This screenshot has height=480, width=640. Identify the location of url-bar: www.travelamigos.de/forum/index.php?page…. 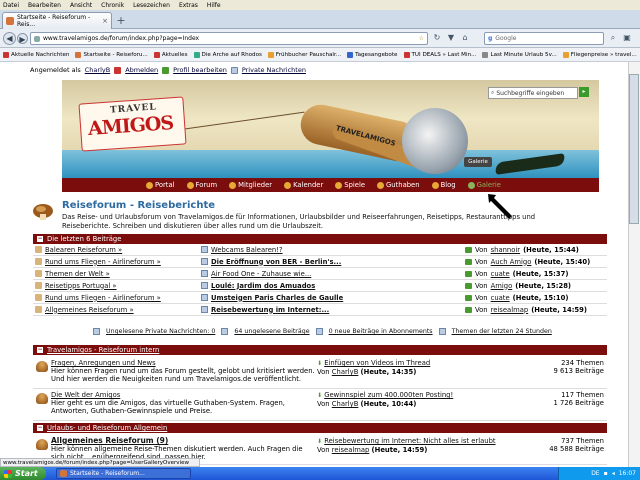
(229, 38).